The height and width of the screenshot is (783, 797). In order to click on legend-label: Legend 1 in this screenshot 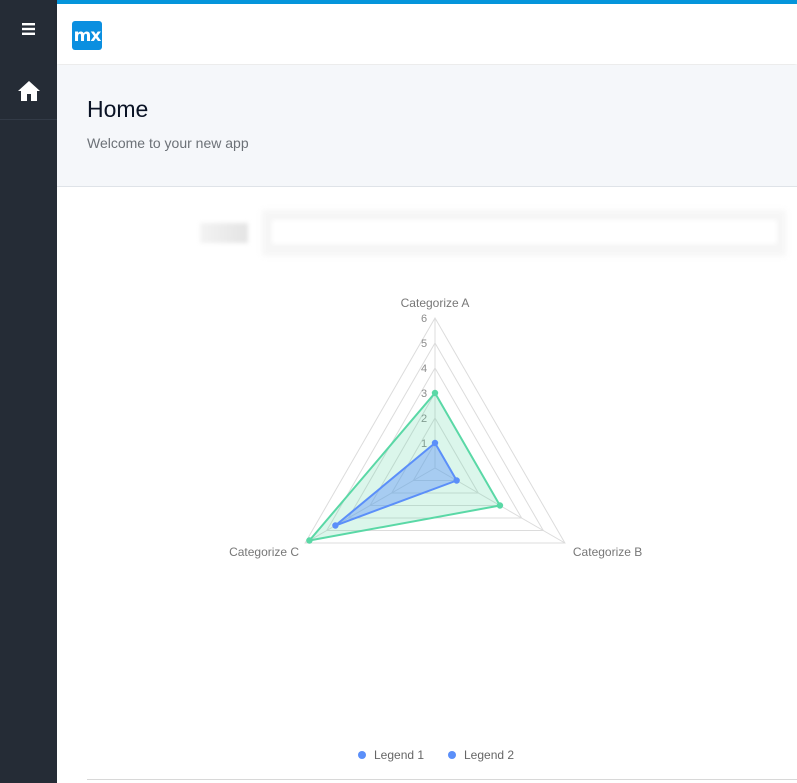, I will do `click(399, 755)`.